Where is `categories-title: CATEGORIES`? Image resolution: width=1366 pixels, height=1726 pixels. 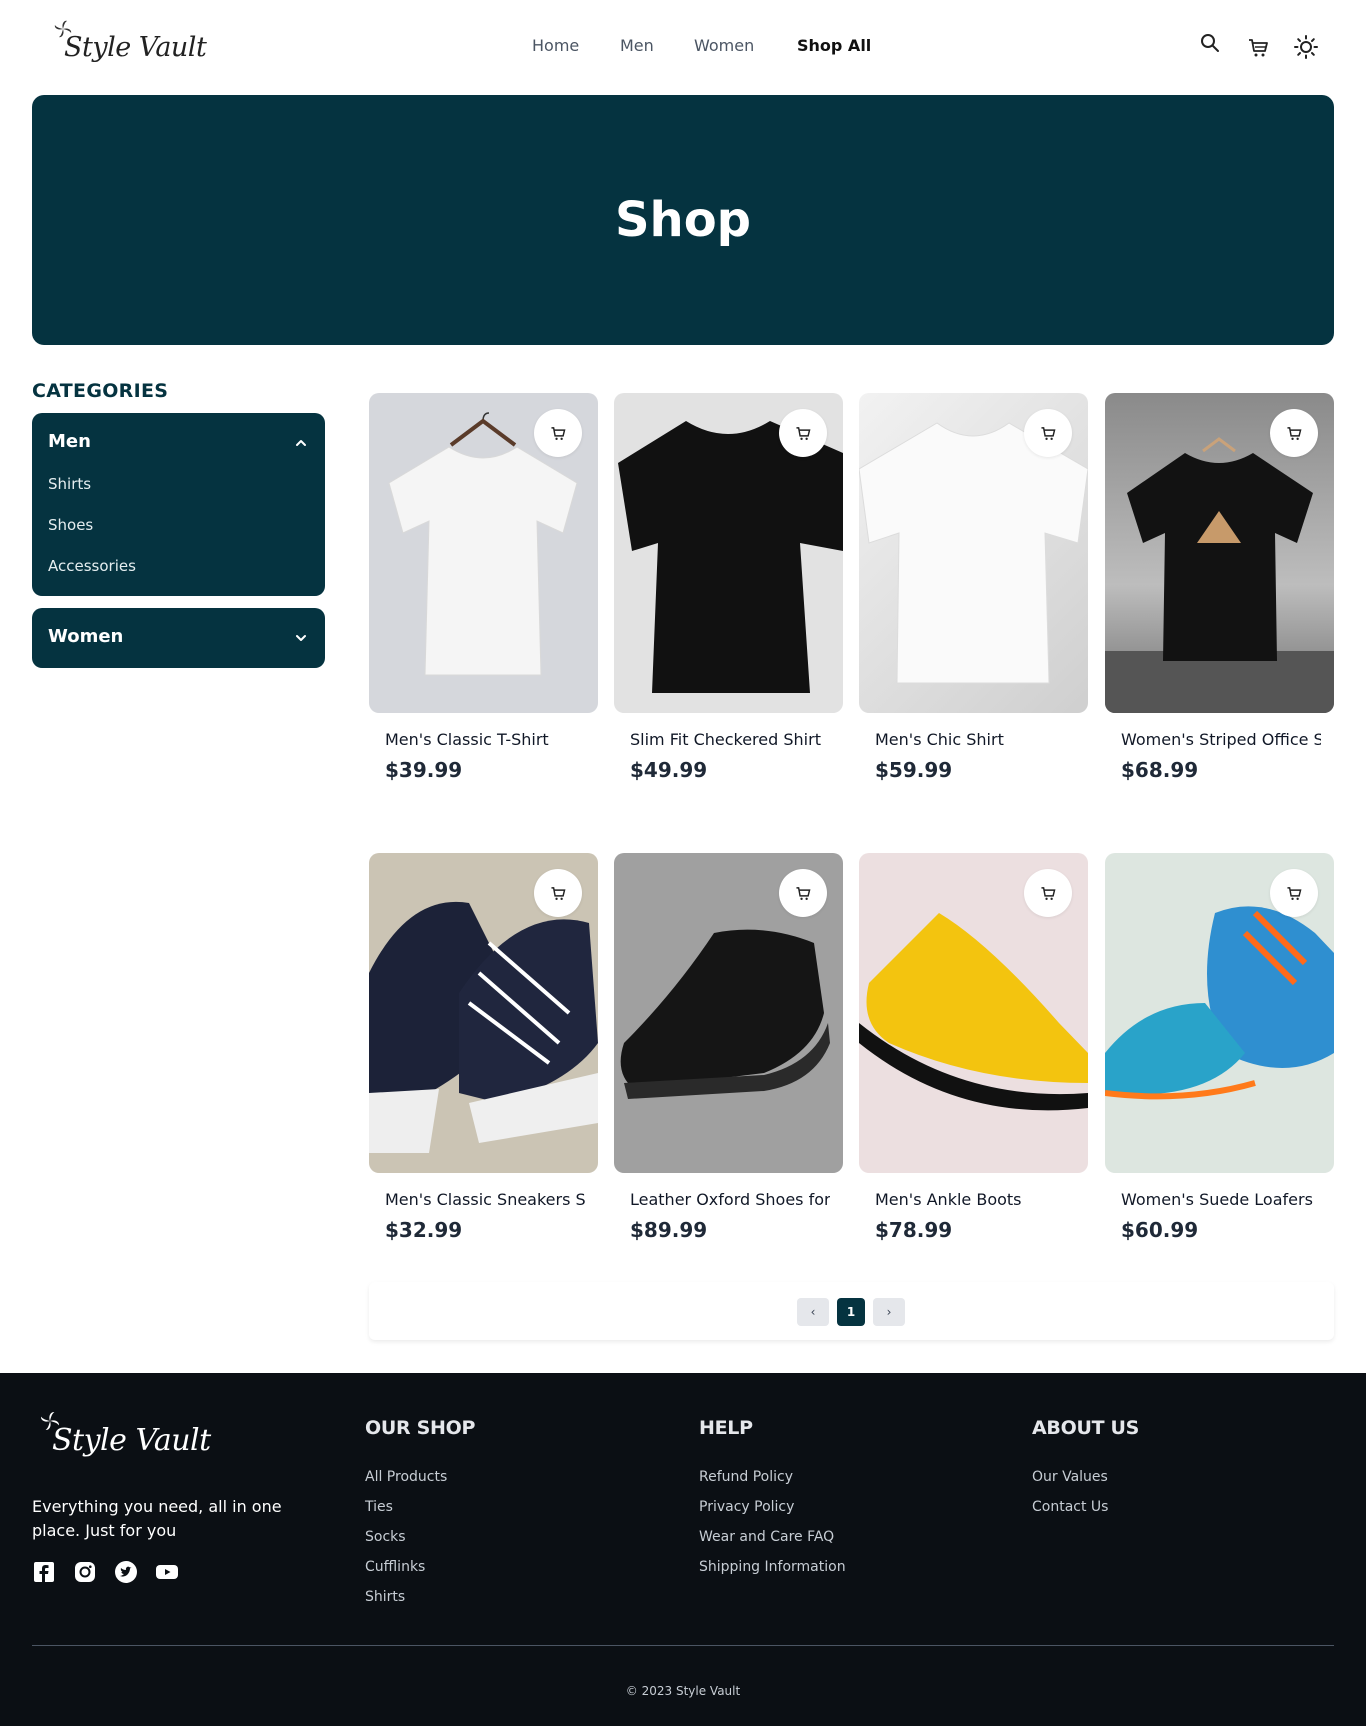 categories-title: CATEGORIES is located at coordinates (100, 391).